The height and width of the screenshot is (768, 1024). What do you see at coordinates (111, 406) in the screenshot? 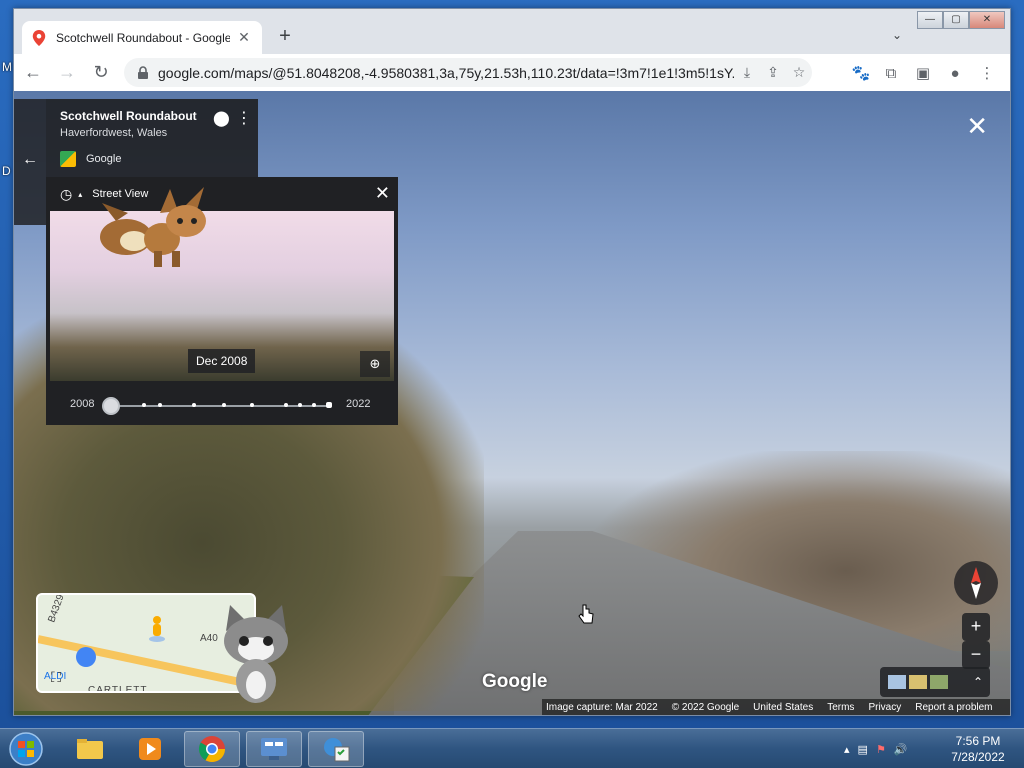
I see `slider-handle` at bounding box center [111, 406].